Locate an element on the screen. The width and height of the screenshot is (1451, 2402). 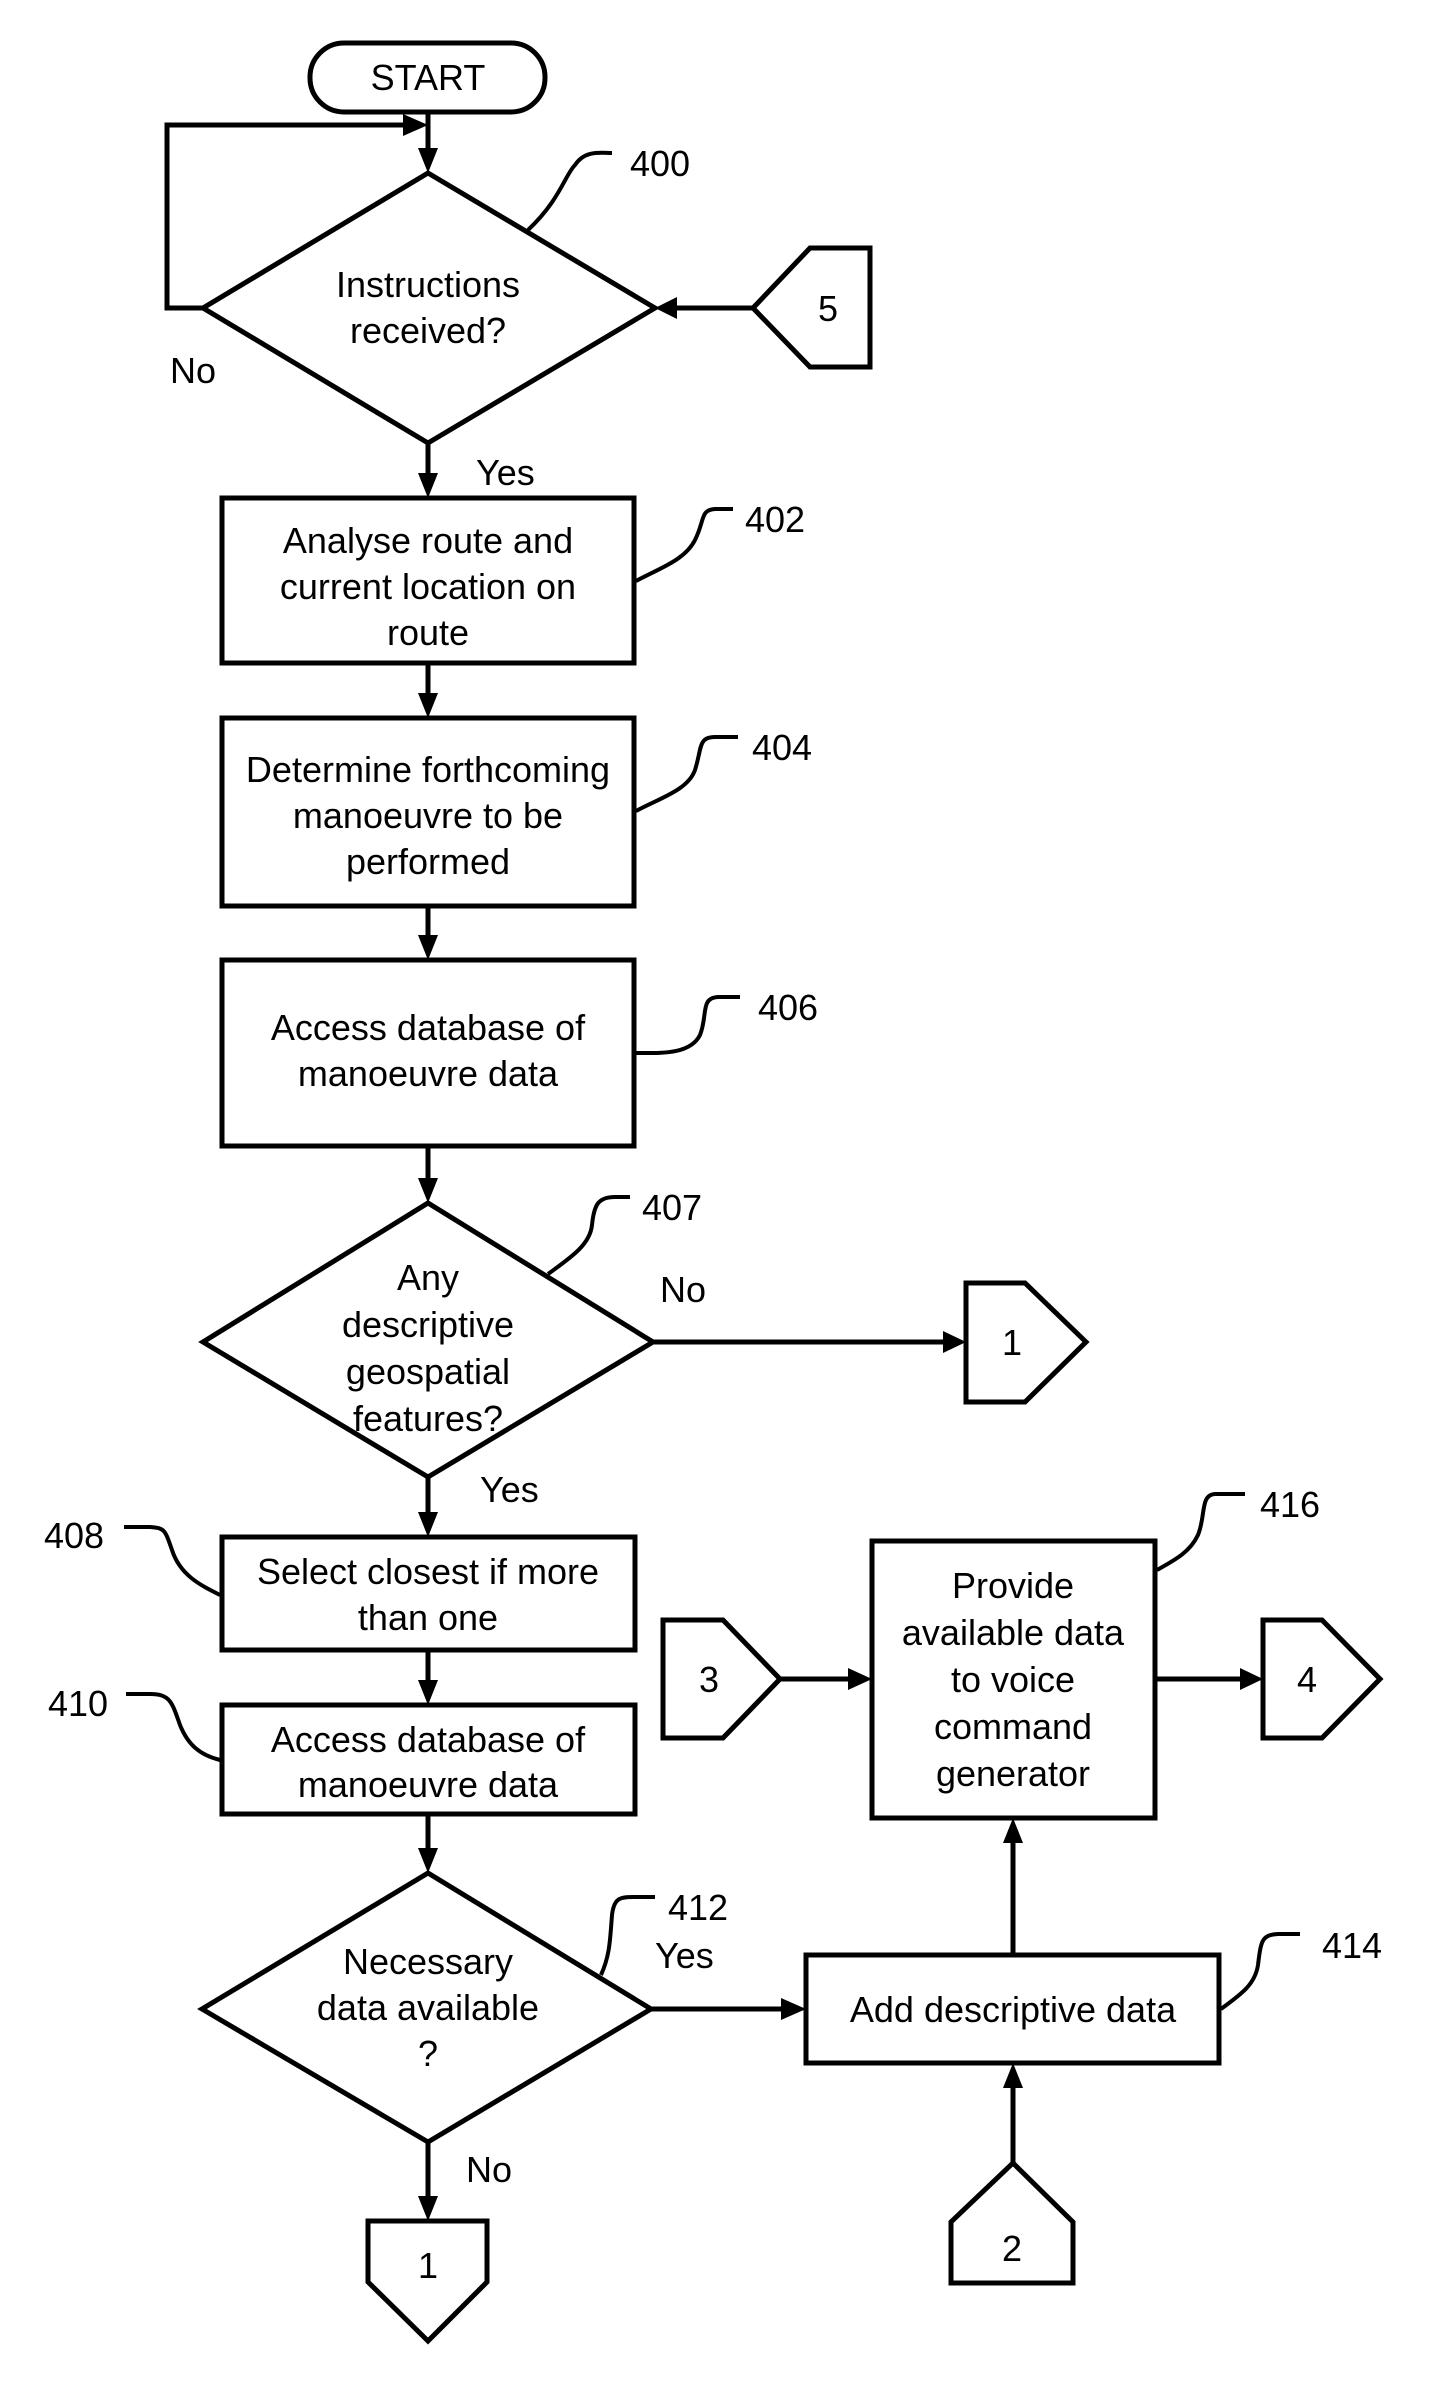
process-404-line-2: manoeuvre to be is located at coordinates (428, 815).